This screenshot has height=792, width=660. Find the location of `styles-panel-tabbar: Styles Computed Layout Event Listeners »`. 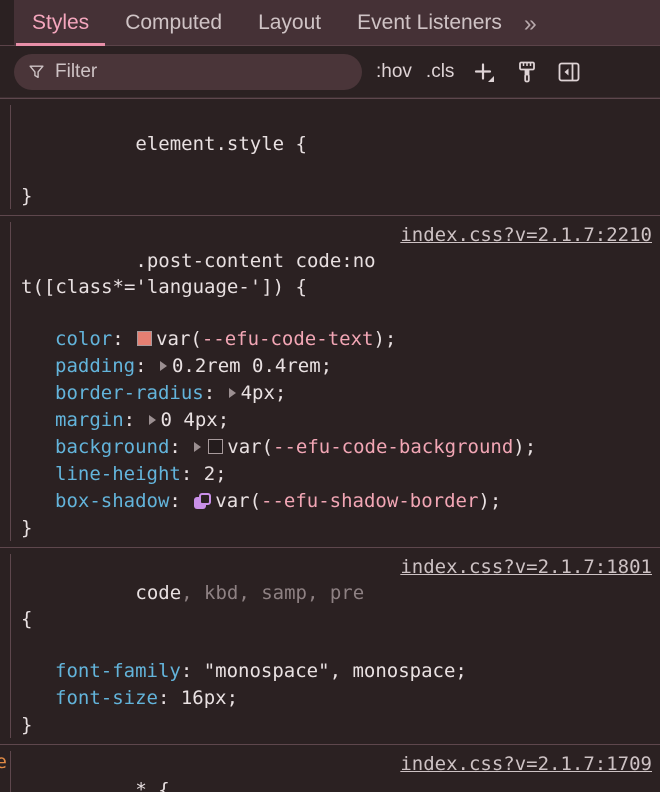

styles-panel-tabbar: Styles Computed Layout Event Listeners » is located at coordinates (330, 23).